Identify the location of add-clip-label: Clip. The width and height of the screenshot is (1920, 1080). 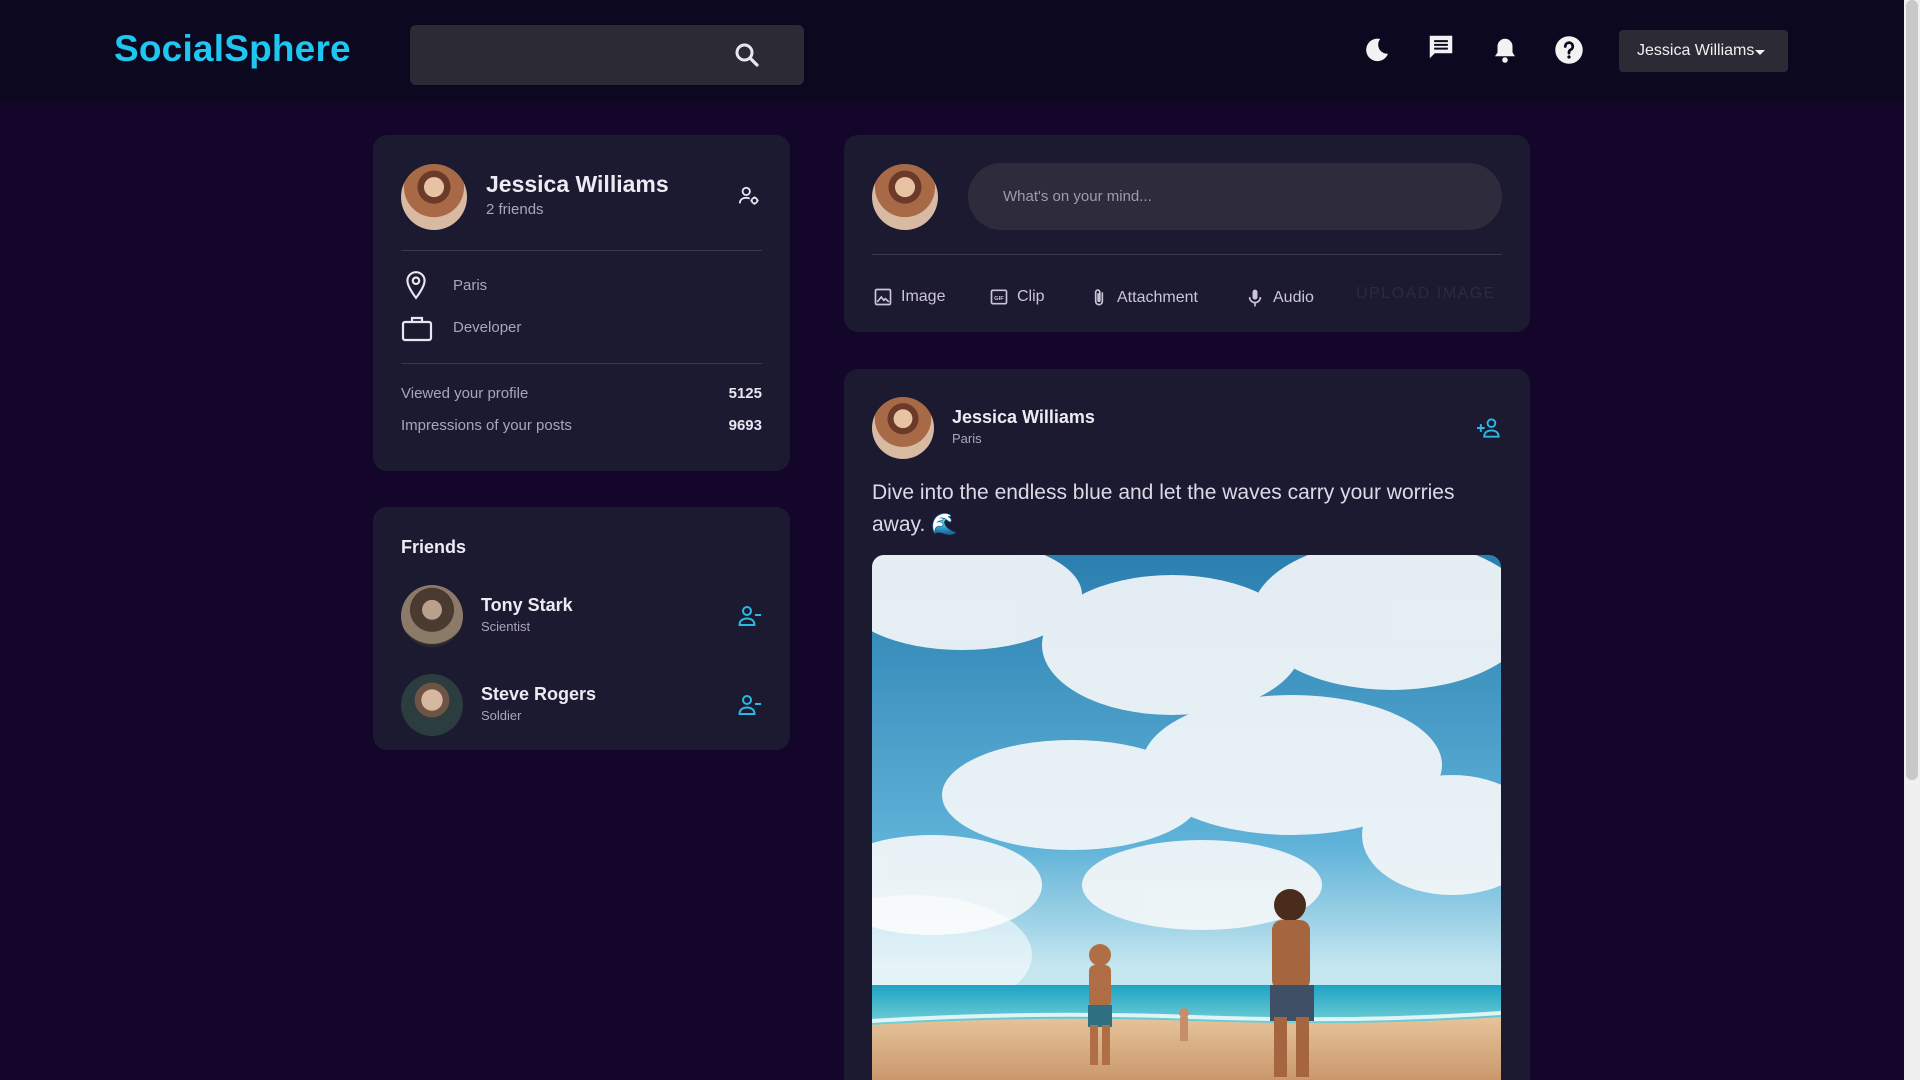
(1031, 296).